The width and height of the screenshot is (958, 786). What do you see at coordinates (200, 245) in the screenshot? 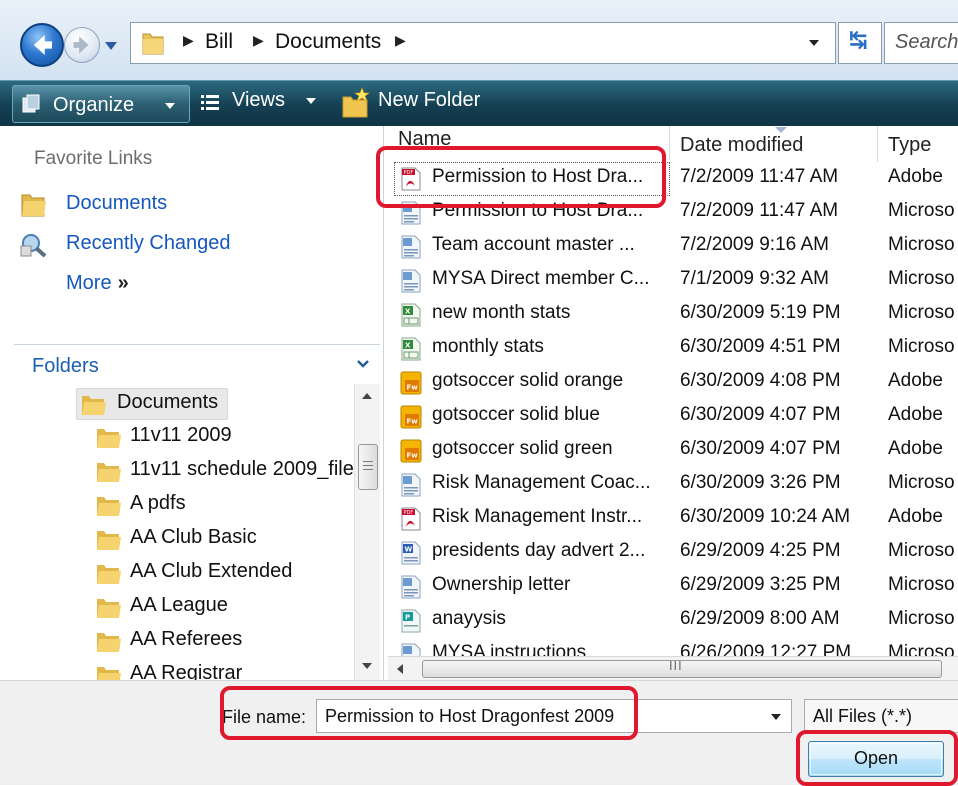
I see `favorite-link-recently-changed: Recently Changed` at bounding box center [200, 245].